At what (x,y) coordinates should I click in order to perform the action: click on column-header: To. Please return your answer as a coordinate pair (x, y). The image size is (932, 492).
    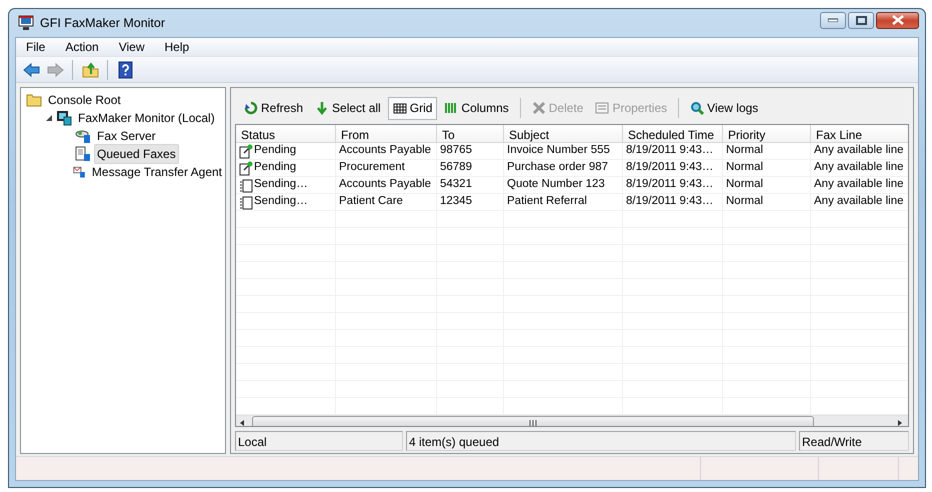
    Looking at the image, I should click on (470, 133).